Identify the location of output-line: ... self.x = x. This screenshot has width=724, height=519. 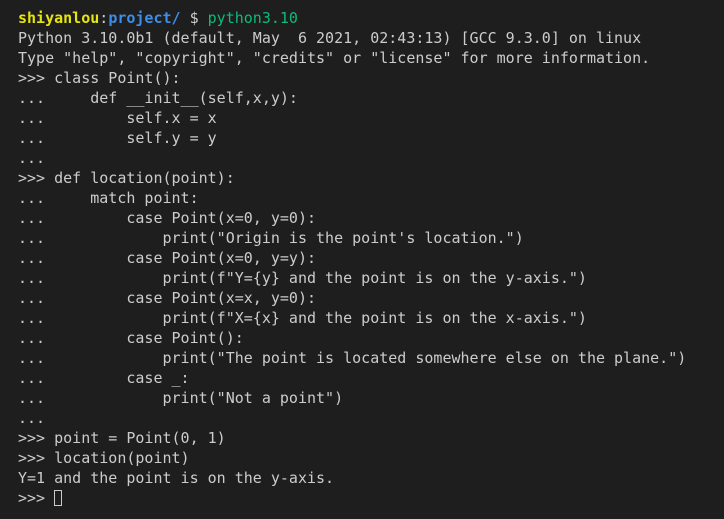
(117, 118).